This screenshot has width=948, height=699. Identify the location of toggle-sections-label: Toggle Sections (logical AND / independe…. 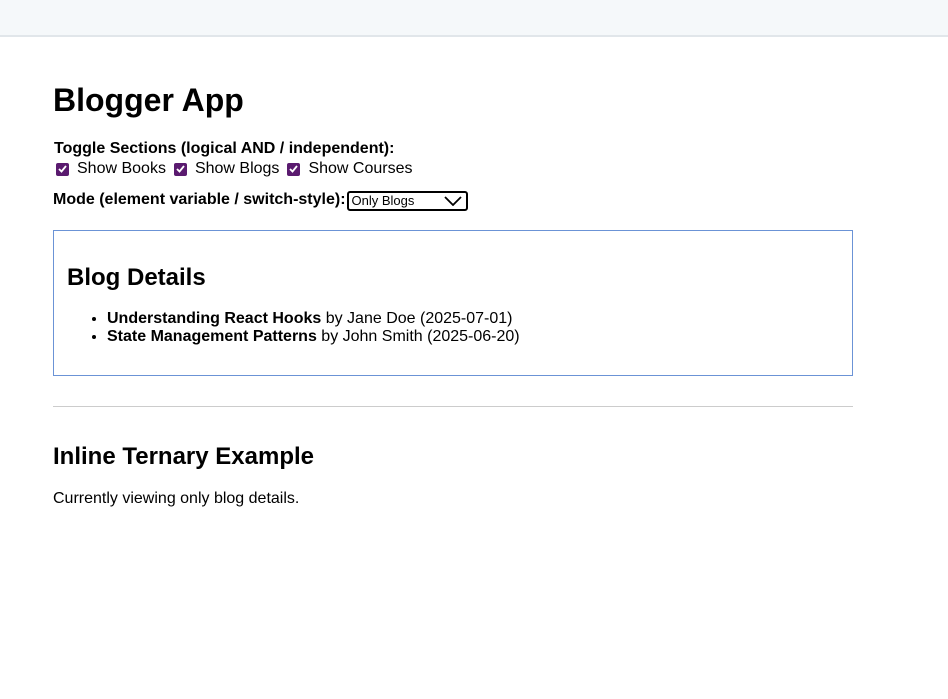
(224, 148).